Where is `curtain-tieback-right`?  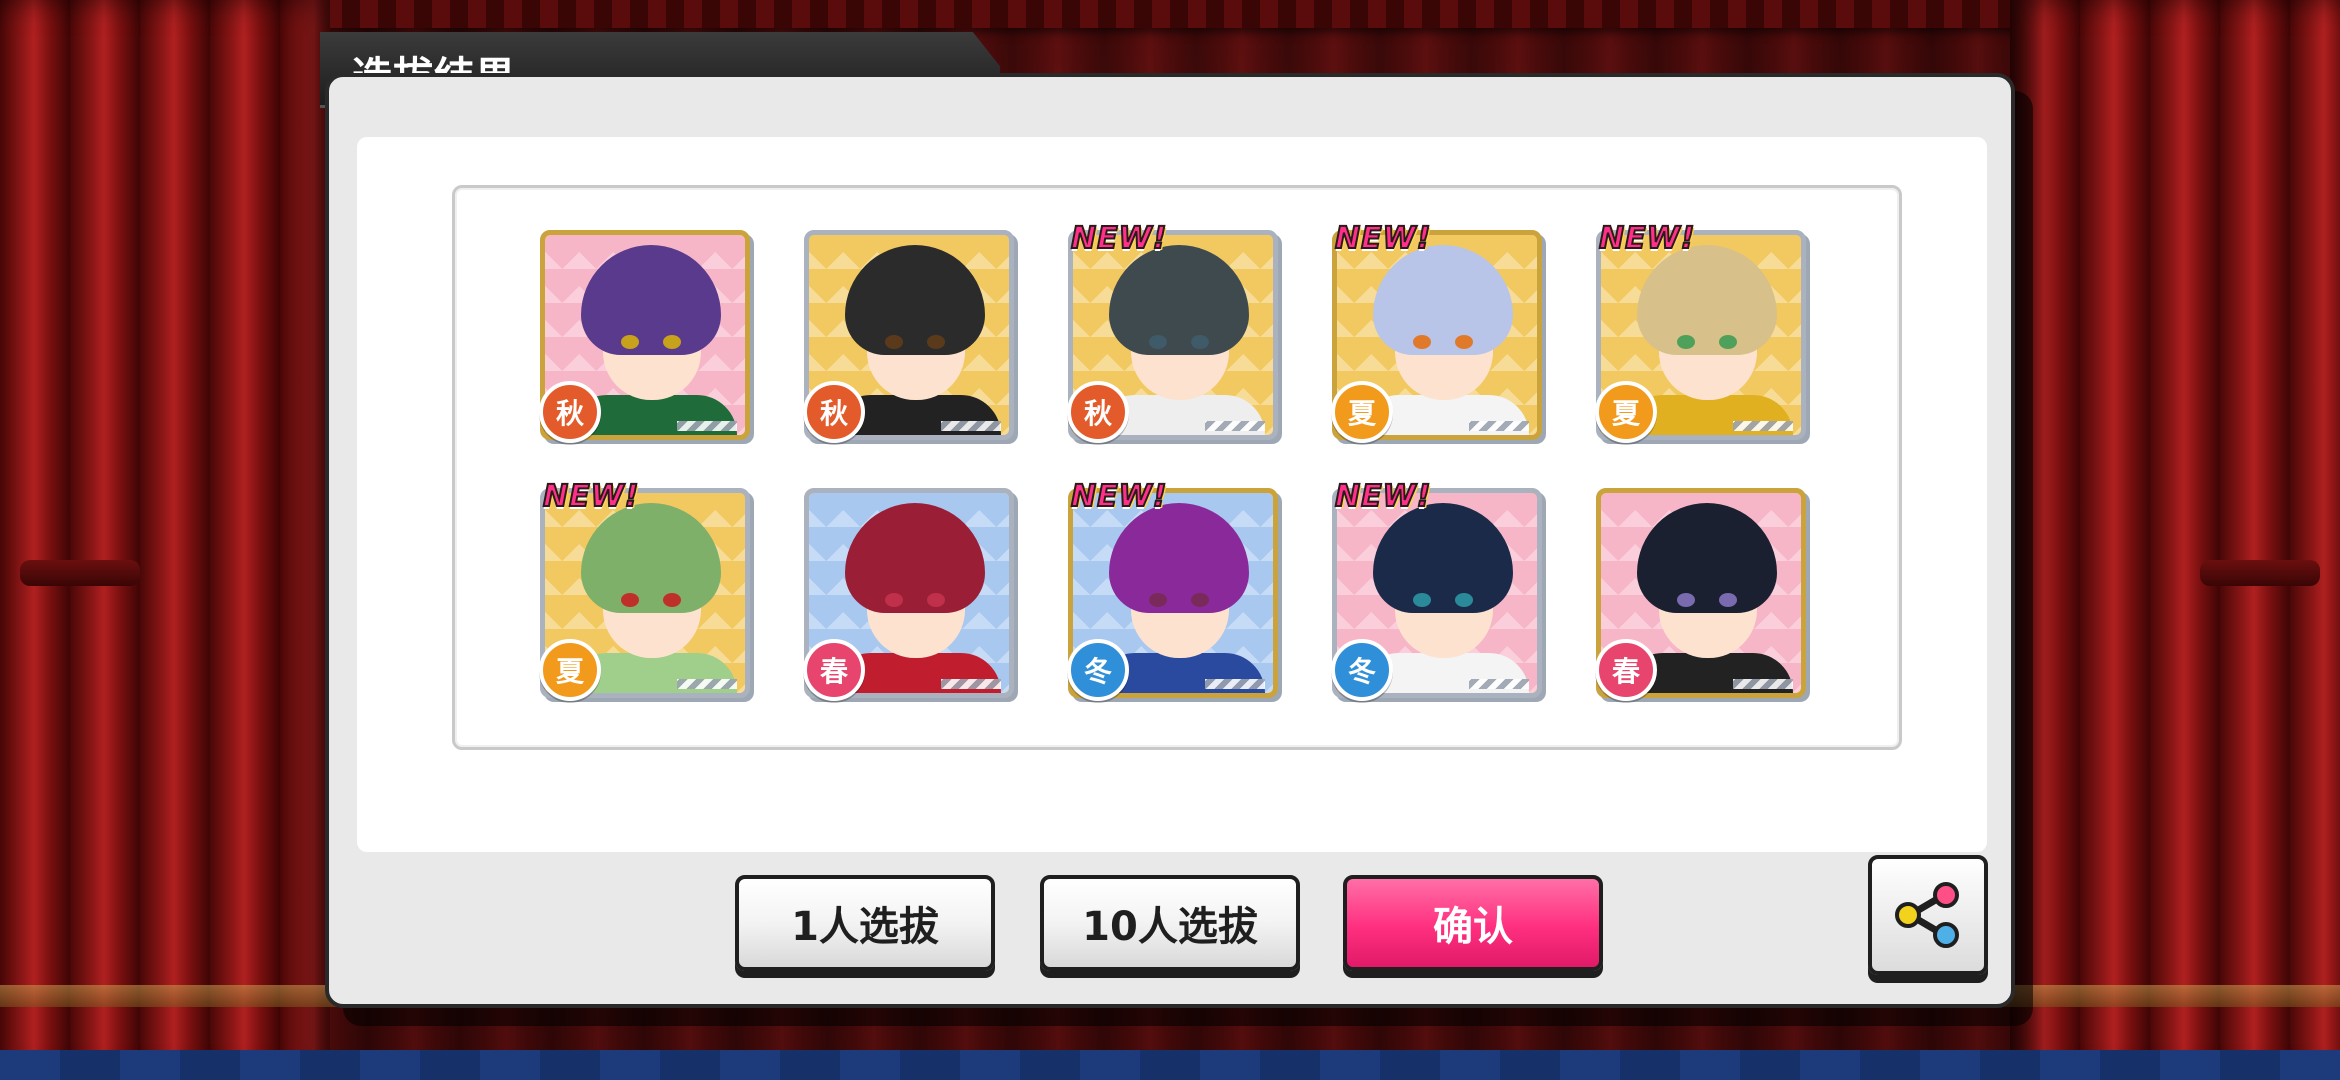
curtain-tieback-right is located at coordinates (2260, 573).